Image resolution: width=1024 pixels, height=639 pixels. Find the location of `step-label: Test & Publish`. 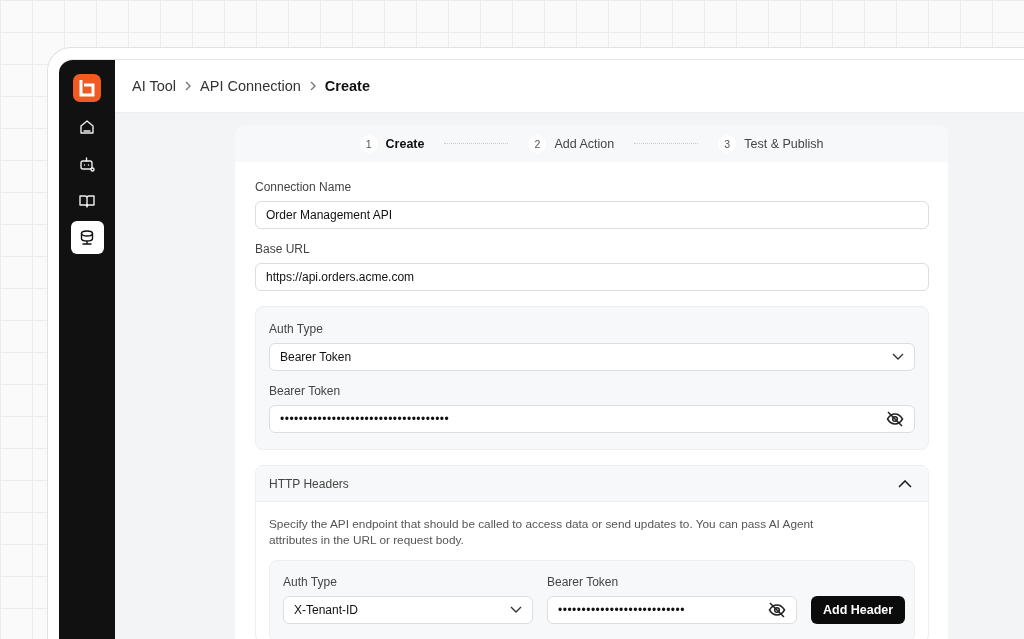

step-label: Test & Publish is located at coordinates (784, 143).